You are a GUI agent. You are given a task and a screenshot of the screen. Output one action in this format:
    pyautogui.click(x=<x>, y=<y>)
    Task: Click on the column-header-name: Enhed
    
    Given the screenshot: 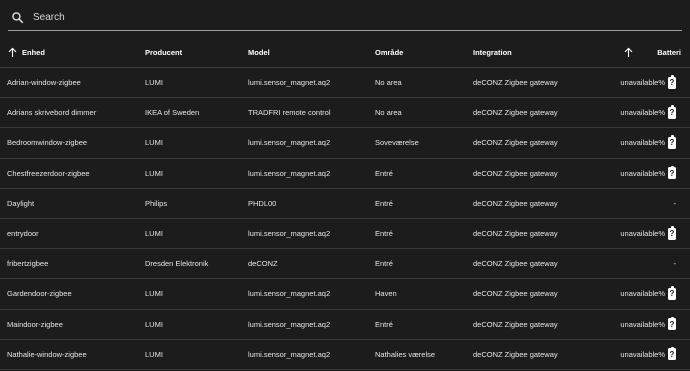 What is the action you would take?
    pyautogui.click(x=26, y=52)
    